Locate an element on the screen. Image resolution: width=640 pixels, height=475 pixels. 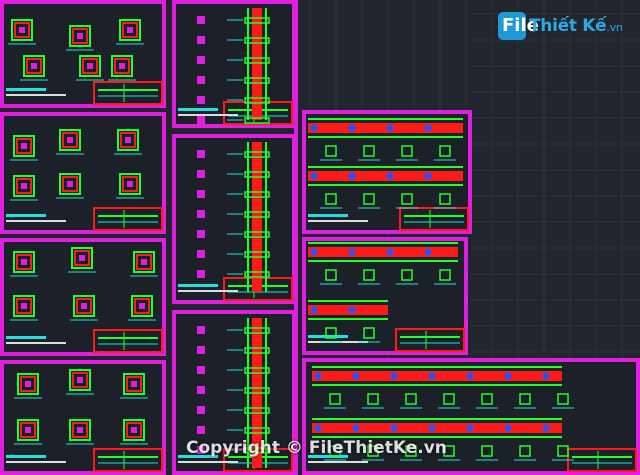
site-logo: File Thiết Kế.vn is located at coordinates (563, 26).